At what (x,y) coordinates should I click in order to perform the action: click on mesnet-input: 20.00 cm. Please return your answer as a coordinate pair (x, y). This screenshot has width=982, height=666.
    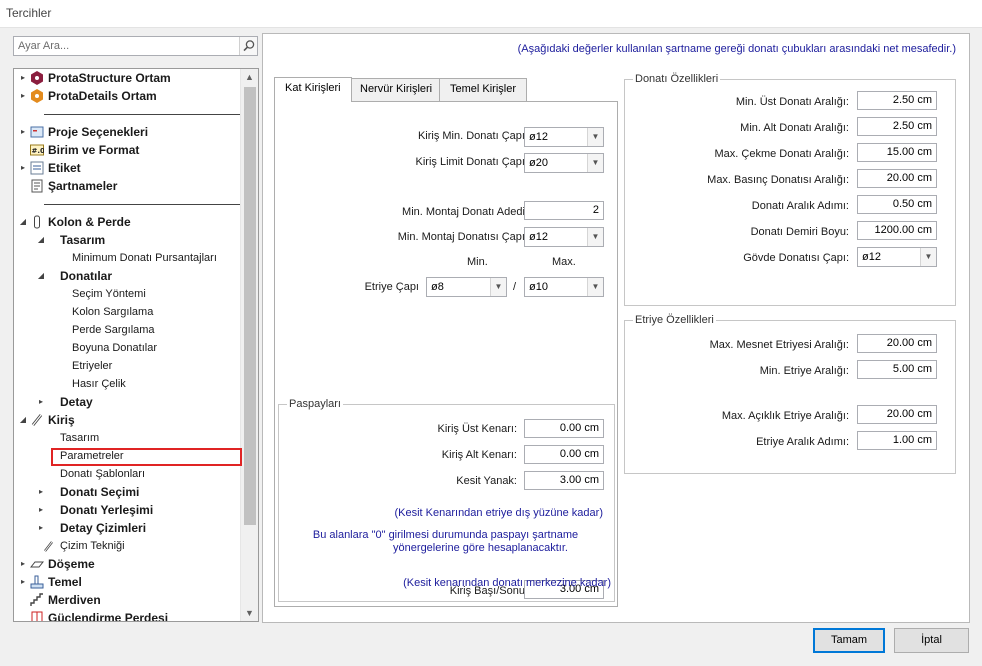
    Looking at the image, I should click on (897, 343).